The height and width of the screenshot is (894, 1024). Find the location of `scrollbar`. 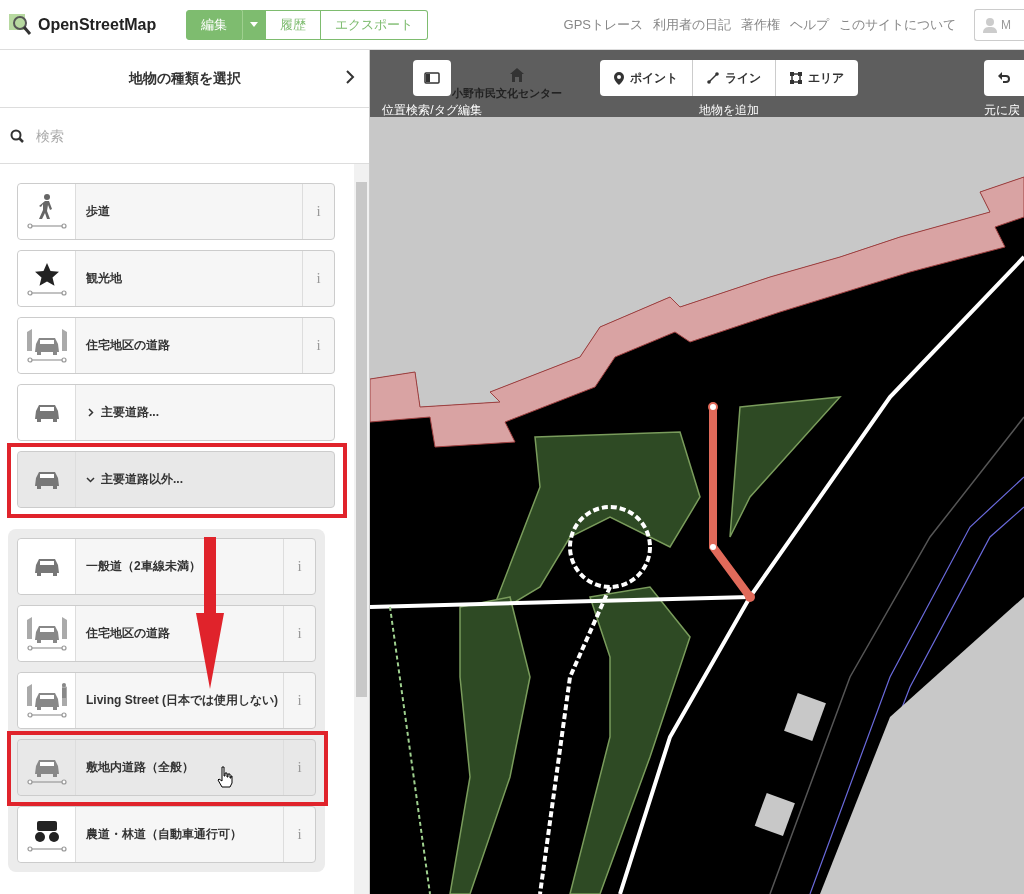

scrollbar is located at coordinates (361, 529).